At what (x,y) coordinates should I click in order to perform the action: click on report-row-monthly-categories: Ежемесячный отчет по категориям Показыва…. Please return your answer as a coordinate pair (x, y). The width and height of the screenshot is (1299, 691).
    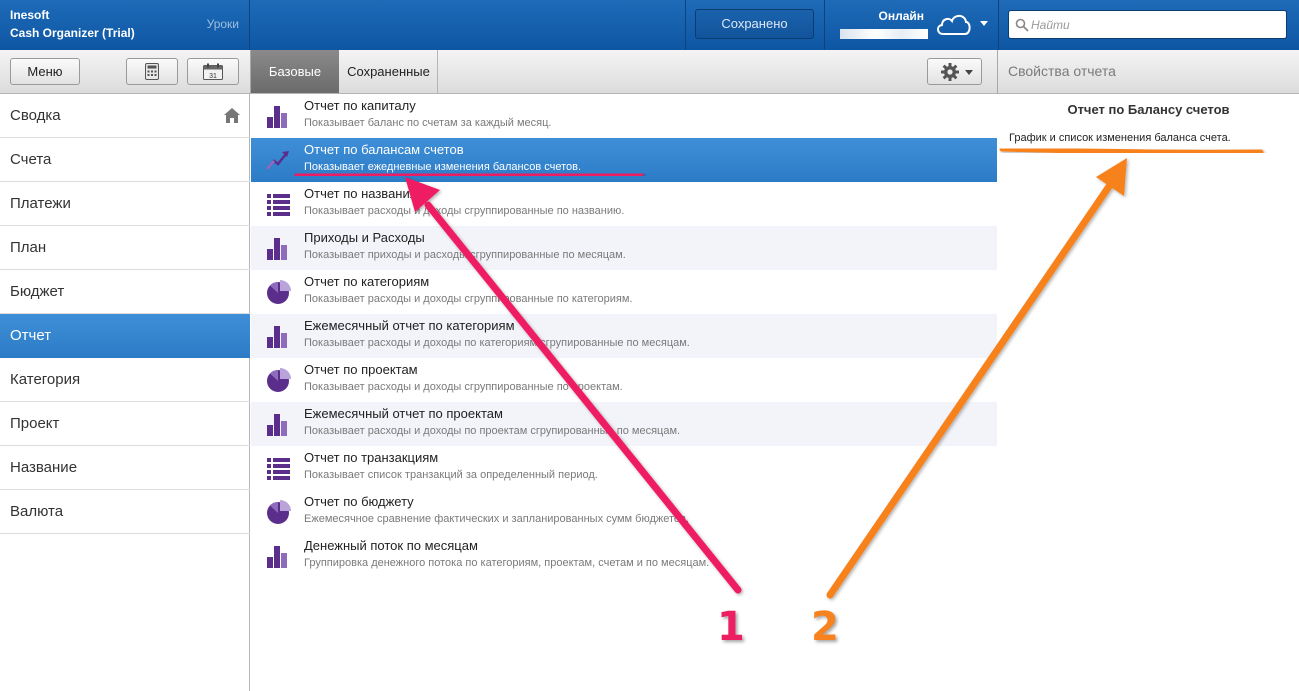
    Looking at the image, I should click on (624, 336).